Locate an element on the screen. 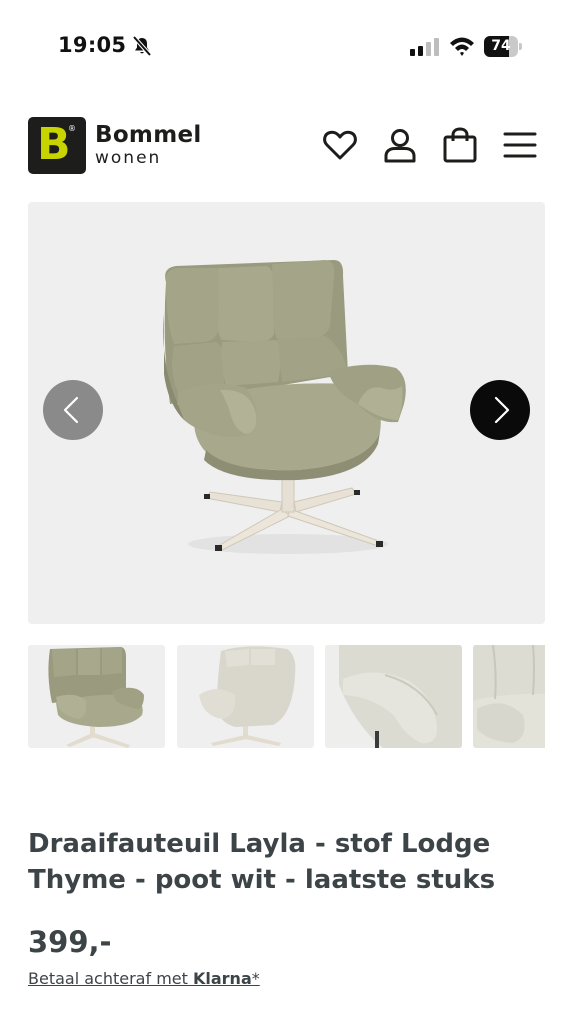 This screenshot has width=573, height=1024. bell-slash-icon is located at coordinates (142, 46).